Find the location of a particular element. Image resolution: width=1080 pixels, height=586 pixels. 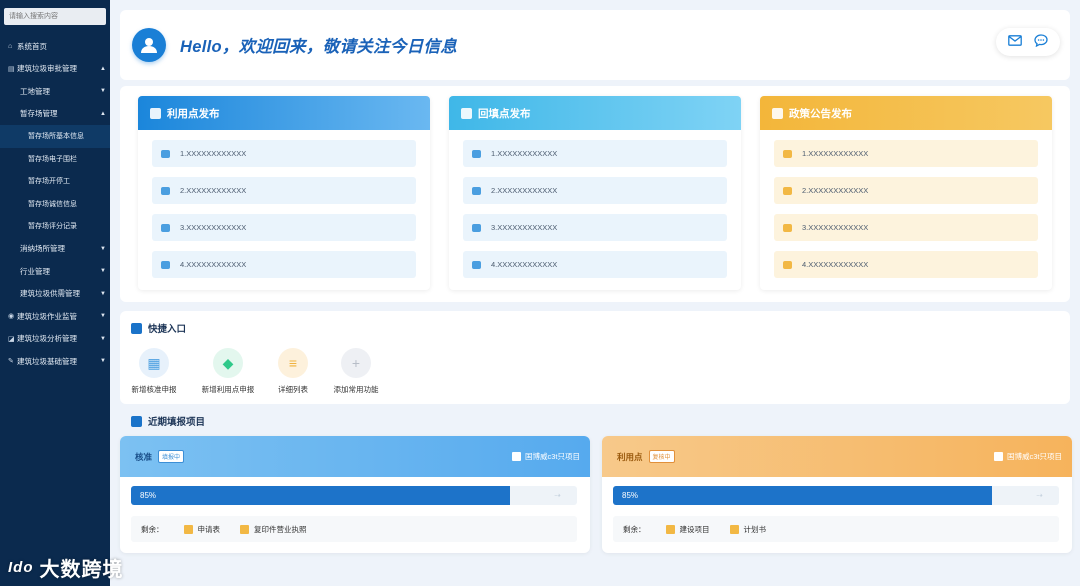

recent-project-card: 核准 填报中 国博威c3t只项目 85% ⇢ 剩余： 申请表 复印件营业执照 is located at coordinates (355, 494).